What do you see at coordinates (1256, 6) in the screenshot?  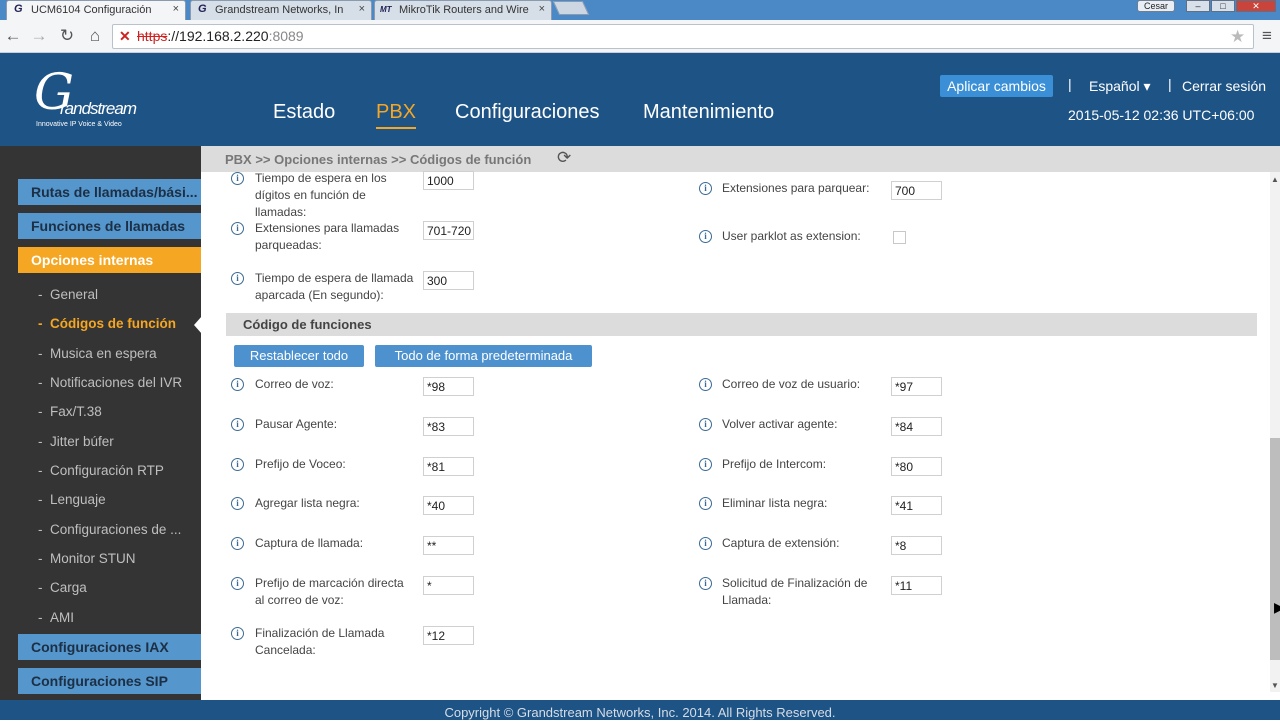 I see `window-close-button: ✕` at bounding box center [1256, 6].